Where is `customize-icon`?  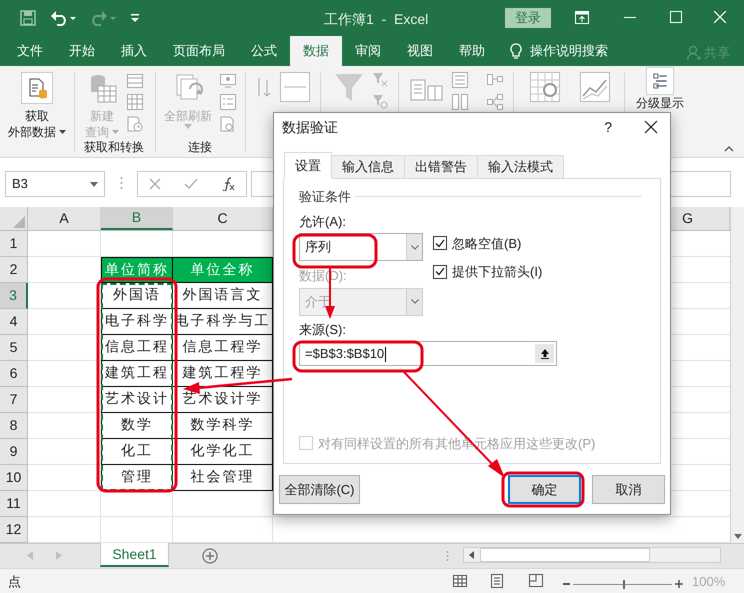
customize-icon is located at coordinates (135, 18).